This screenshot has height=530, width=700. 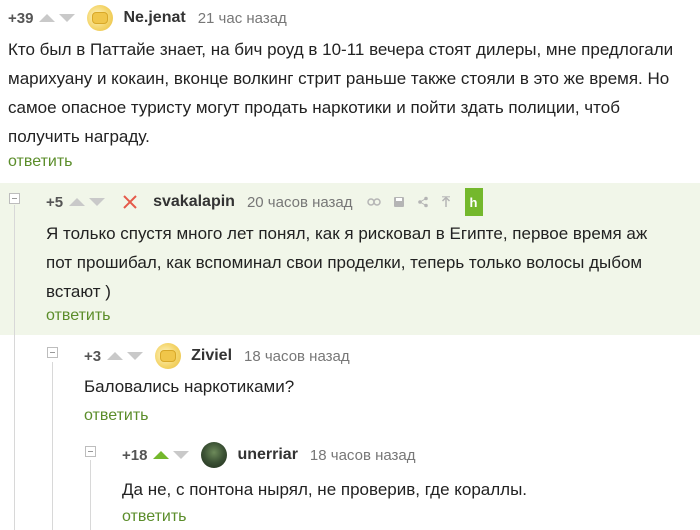 What do you see at coordinates (154, 18) in the screenshot?
I see `comment-author: Ne.jenat` at bounding box center [154, 18].